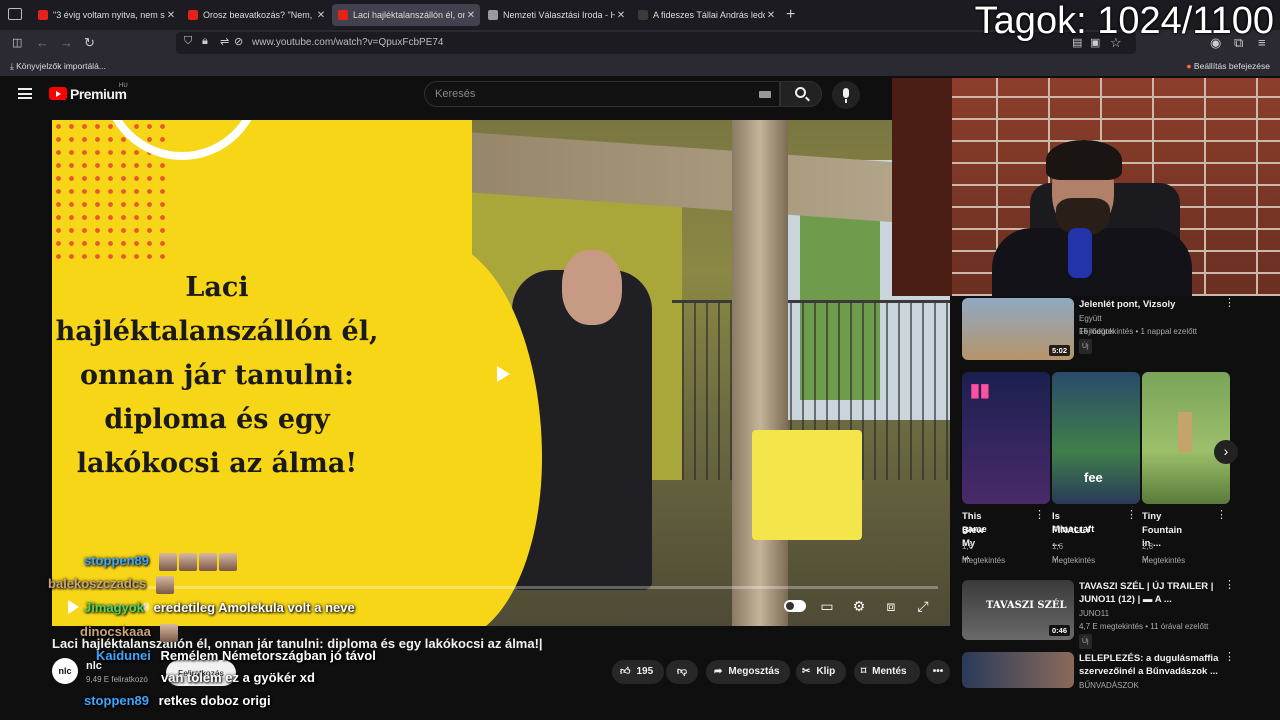 The height and width of the screenshot is (720, 1280). What do you see at coordinates (1109, 685) in the screenshot?
I see `rec-channel: BŰNVADÁSZOK` at bounding box center [1109, 685].